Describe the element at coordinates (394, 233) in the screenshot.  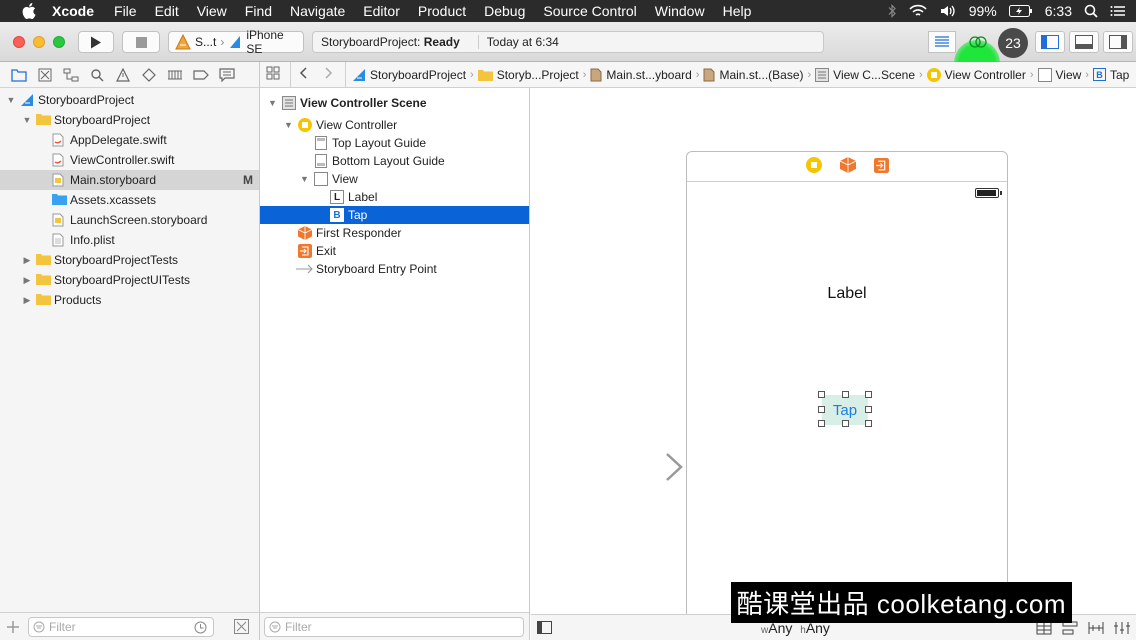
I see `outline-row-first-responder: First Responder` at that location.